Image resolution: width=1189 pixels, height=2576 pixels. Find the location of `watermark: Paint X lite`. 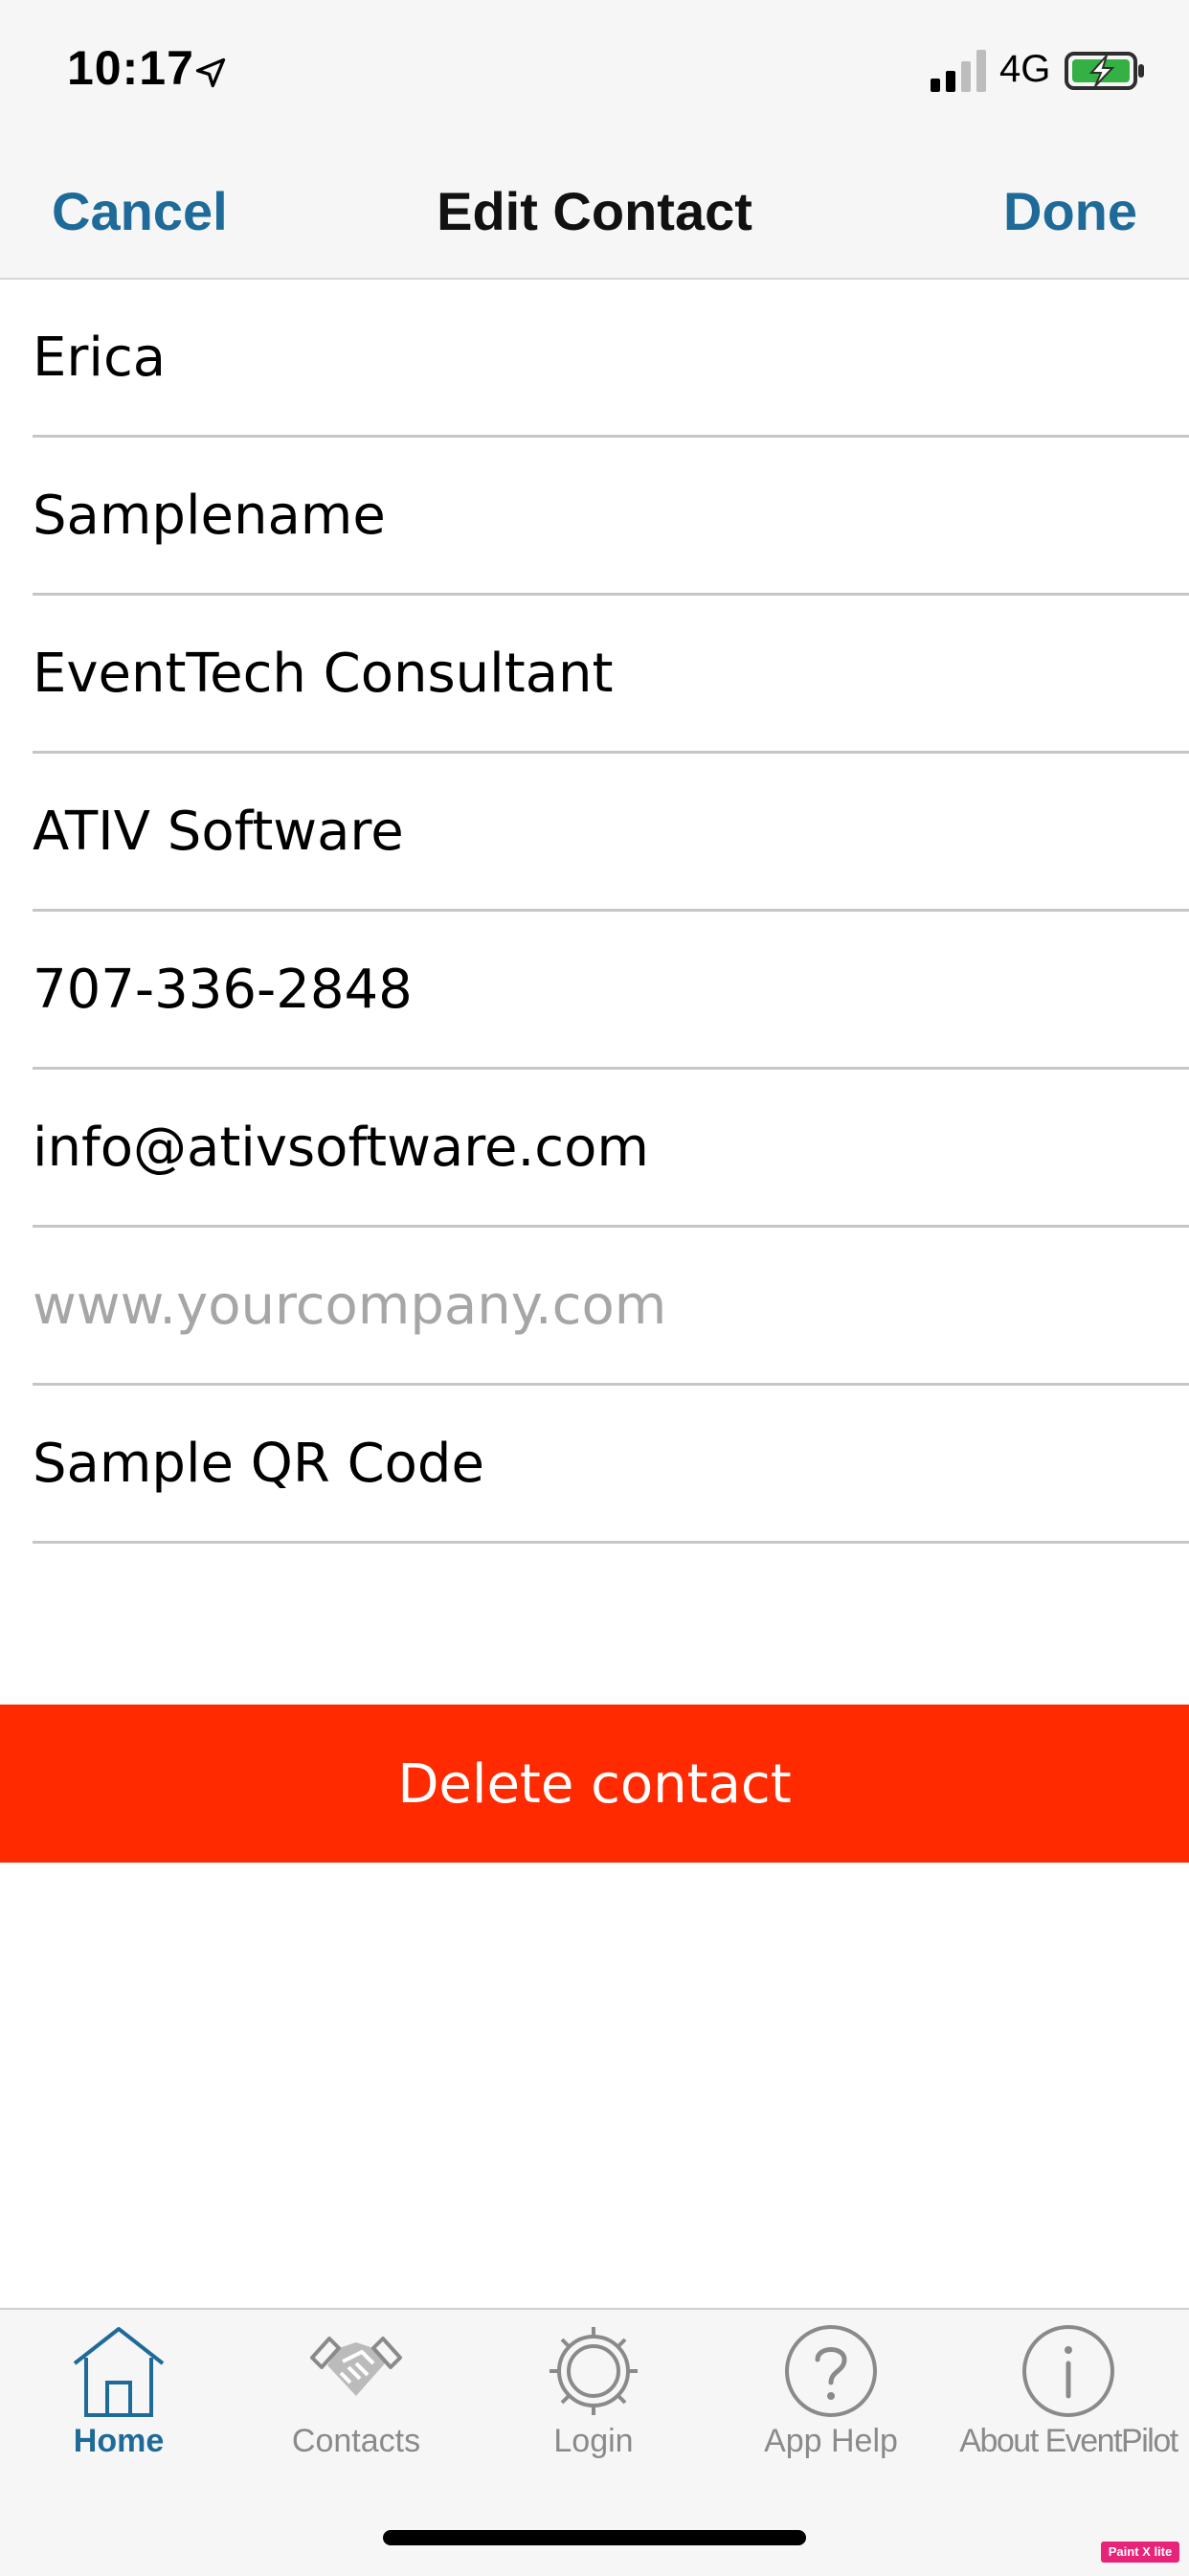

watermark: Paint X lite is located at coordinates (1140, 2552).